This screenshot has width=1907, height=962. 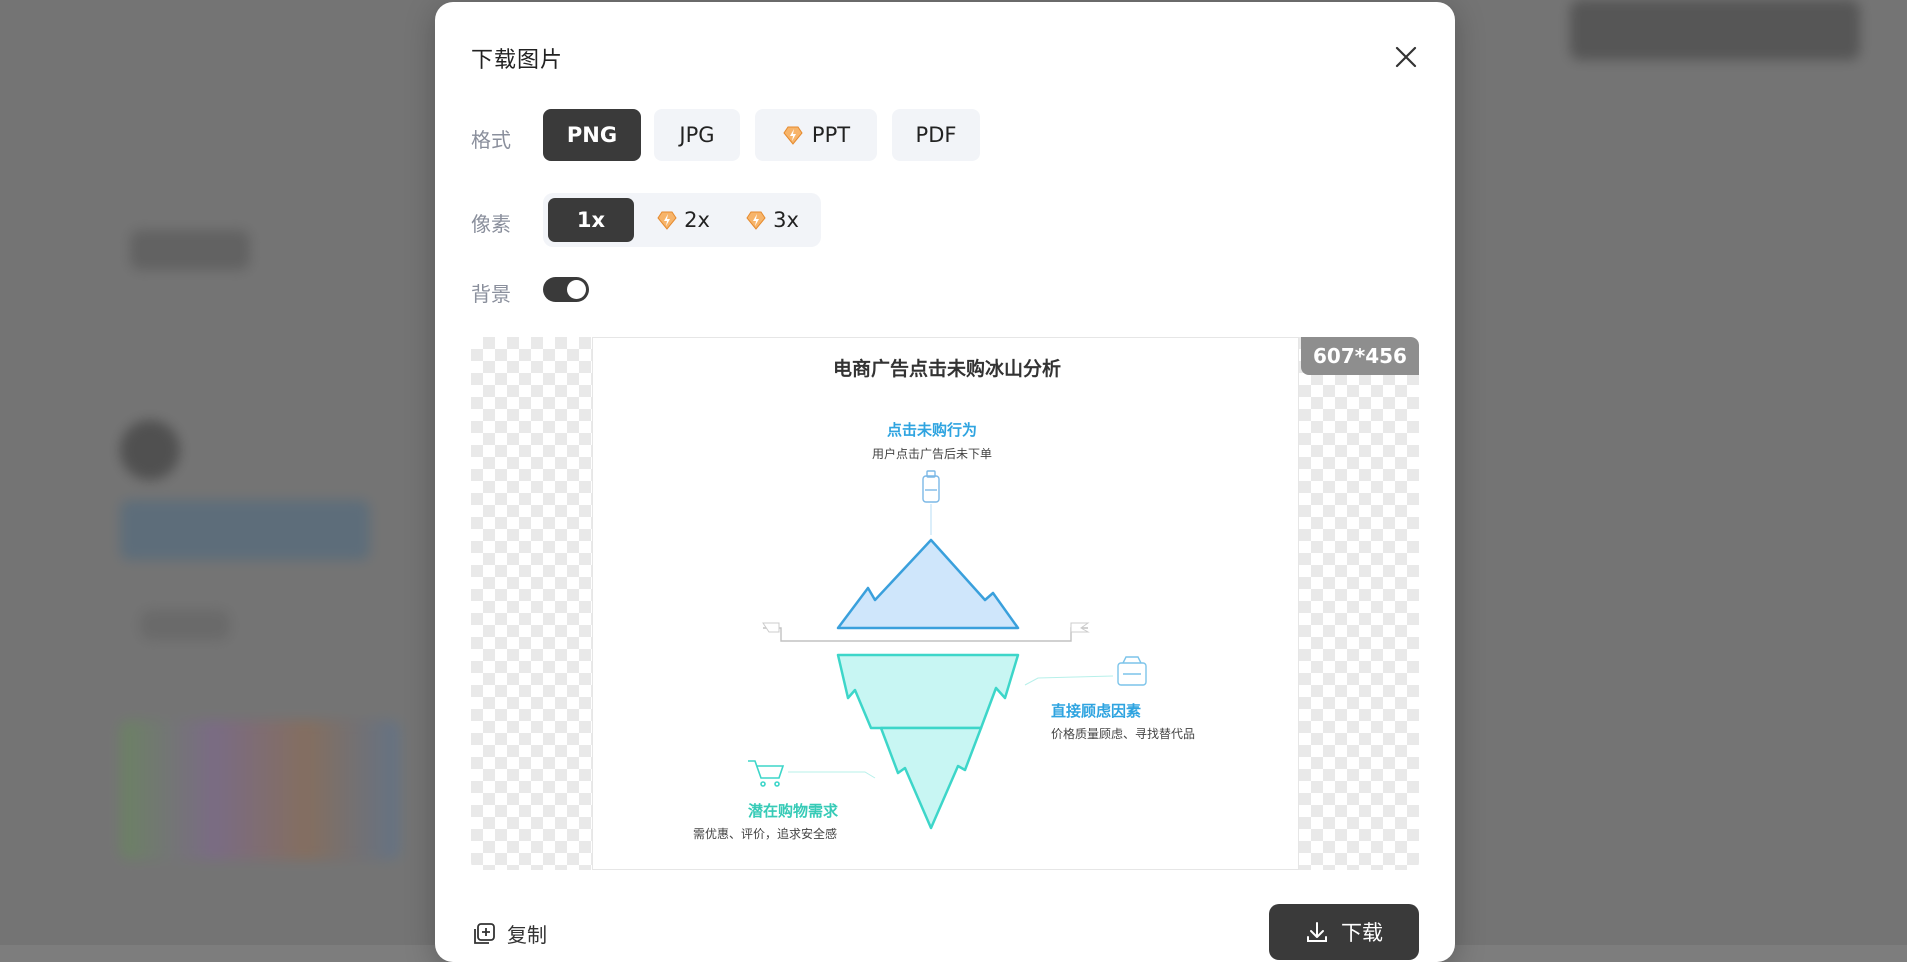 What do you see at coordinates (931, 486) in the screenshot?
I see `bottle-icon` at bounding box center [931, 486].